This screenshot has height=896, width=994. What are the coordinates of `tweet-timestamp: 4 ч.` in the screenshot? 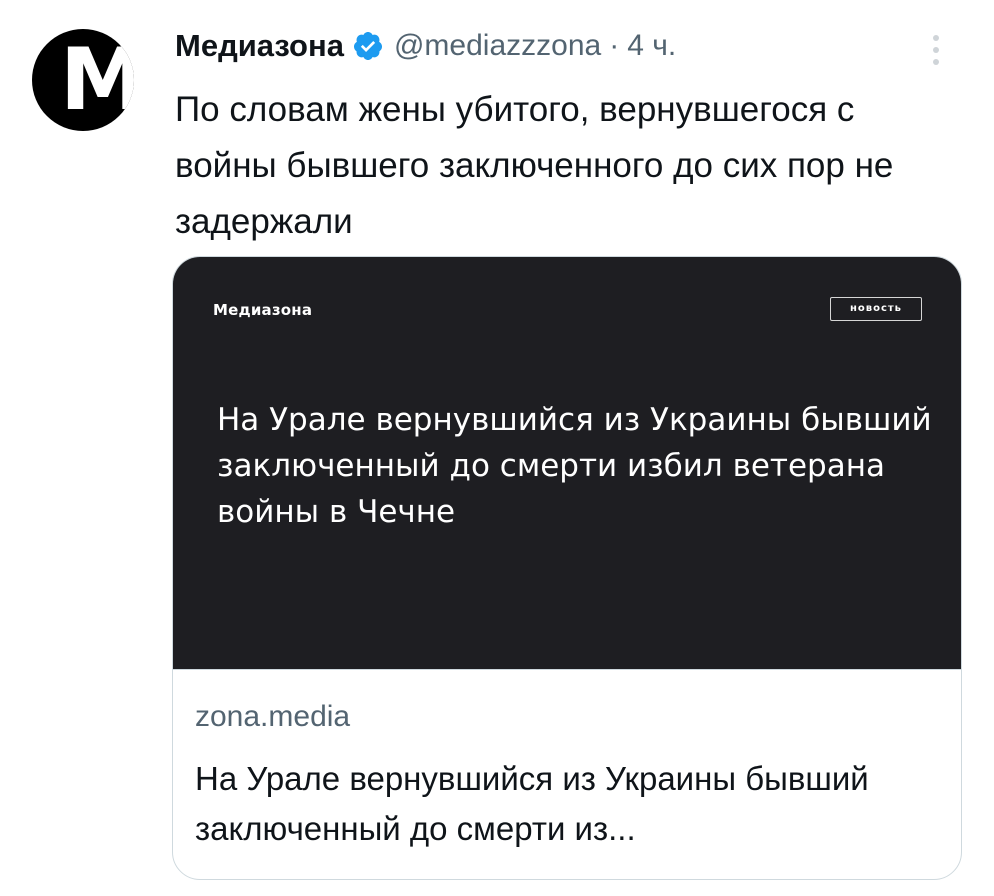 It's located at (651, 46).